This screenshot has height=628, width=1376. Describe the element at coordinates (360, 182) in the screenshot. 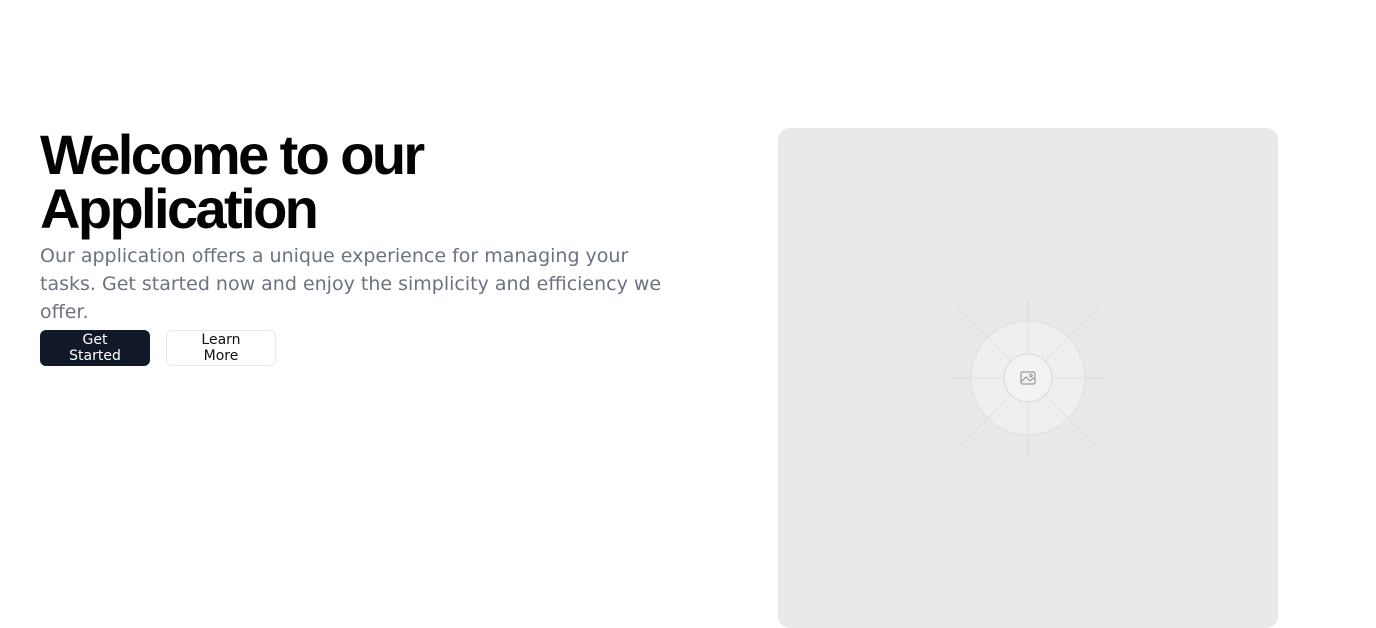

I see `hero-title: Welcome to our Application` at that location.